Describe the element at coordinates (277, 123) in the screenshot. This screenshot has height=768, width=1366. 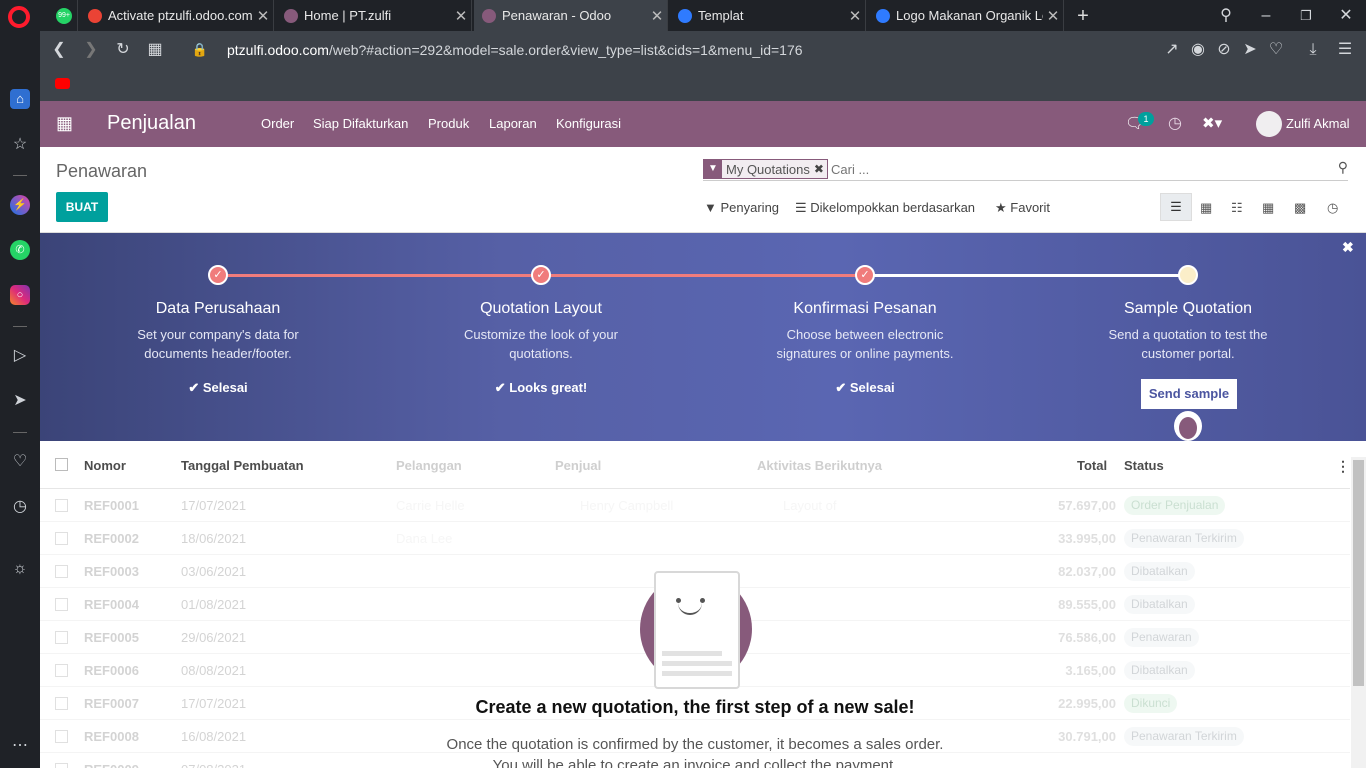
I see `menu-order: Order` at that location.